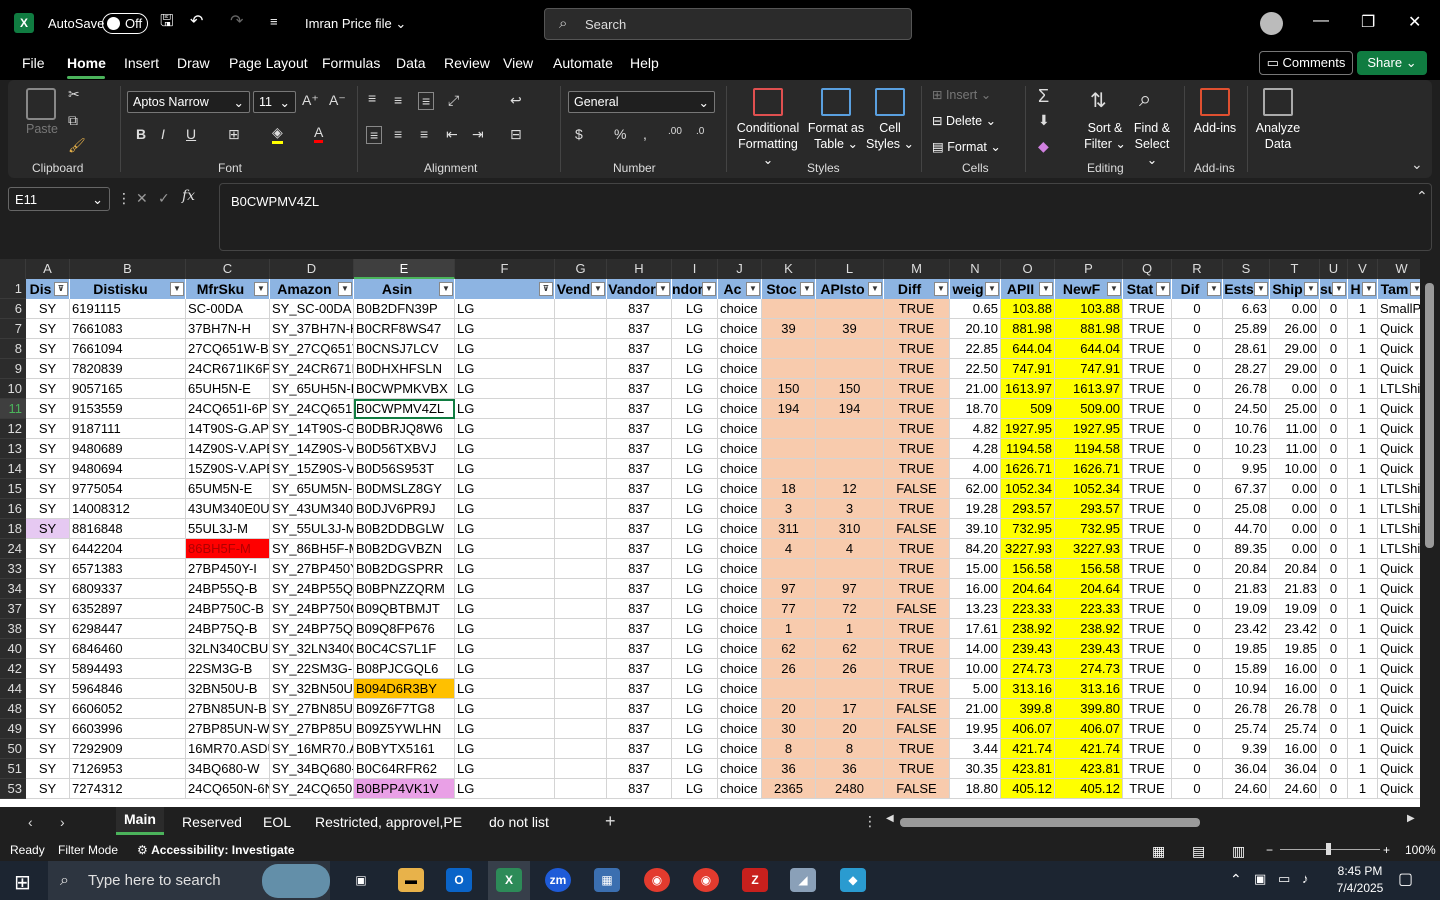  What do you see at coordinates (228, 389) in the screenshot?
I see `table-cell: 65UH5N-E` at bounding box center [228, 389].